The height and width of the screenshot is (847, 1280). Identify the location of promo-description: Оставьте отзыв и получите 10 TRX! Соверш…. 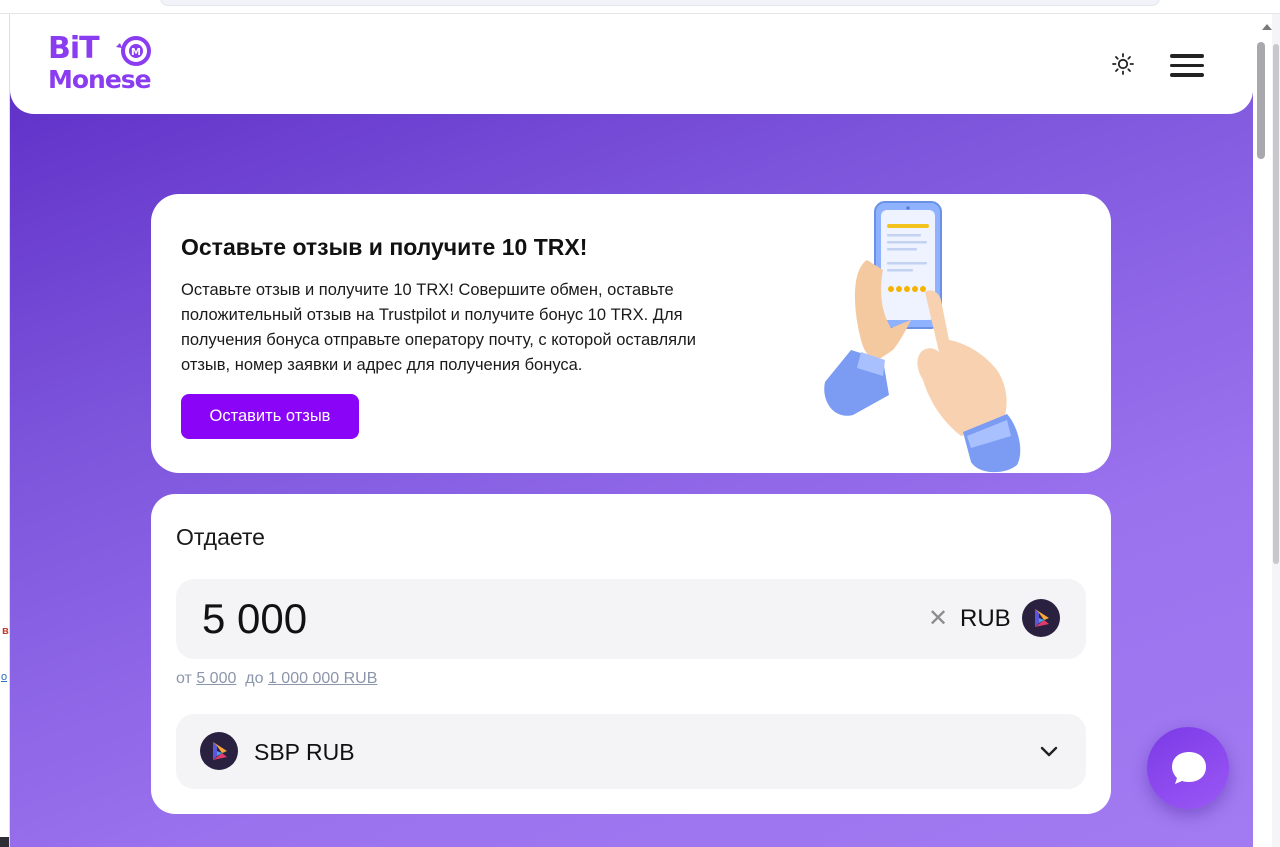
(438, 327).